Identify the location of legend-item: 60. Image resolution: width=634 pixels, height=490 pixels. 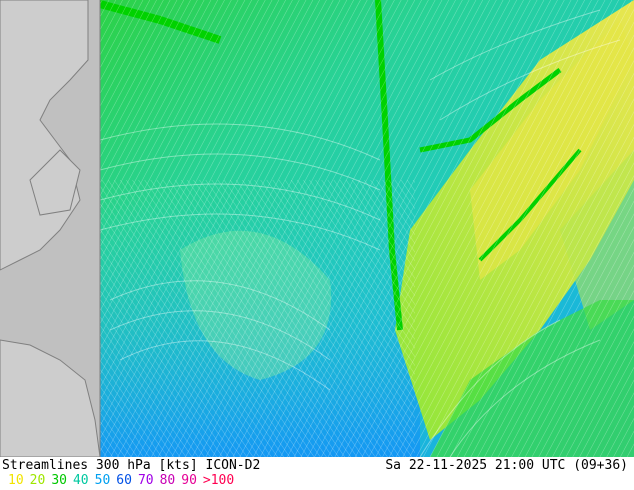
(124, 480).